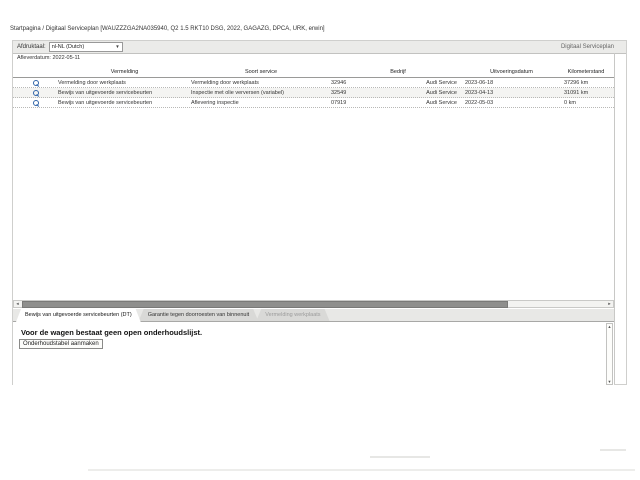 This screenshot has height=480, width=640. Describe the element at coordinates (68, 47) in the screenshot. I see `print-language-value: nl-NL (Dutch)` at that location.